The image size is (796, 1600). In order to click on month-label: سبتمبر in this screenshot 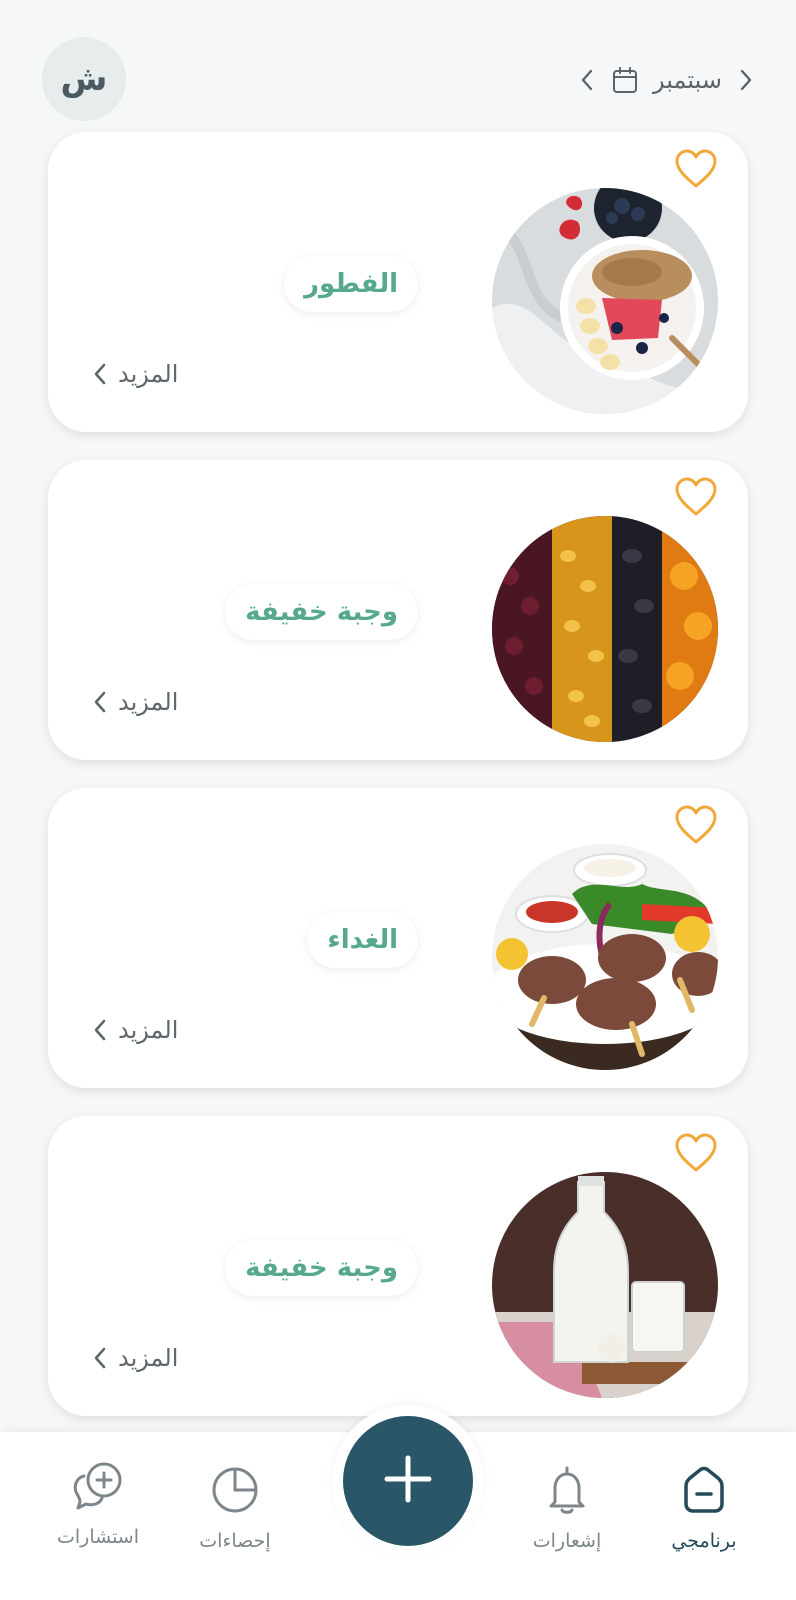, I will do `click(687, 80)`.